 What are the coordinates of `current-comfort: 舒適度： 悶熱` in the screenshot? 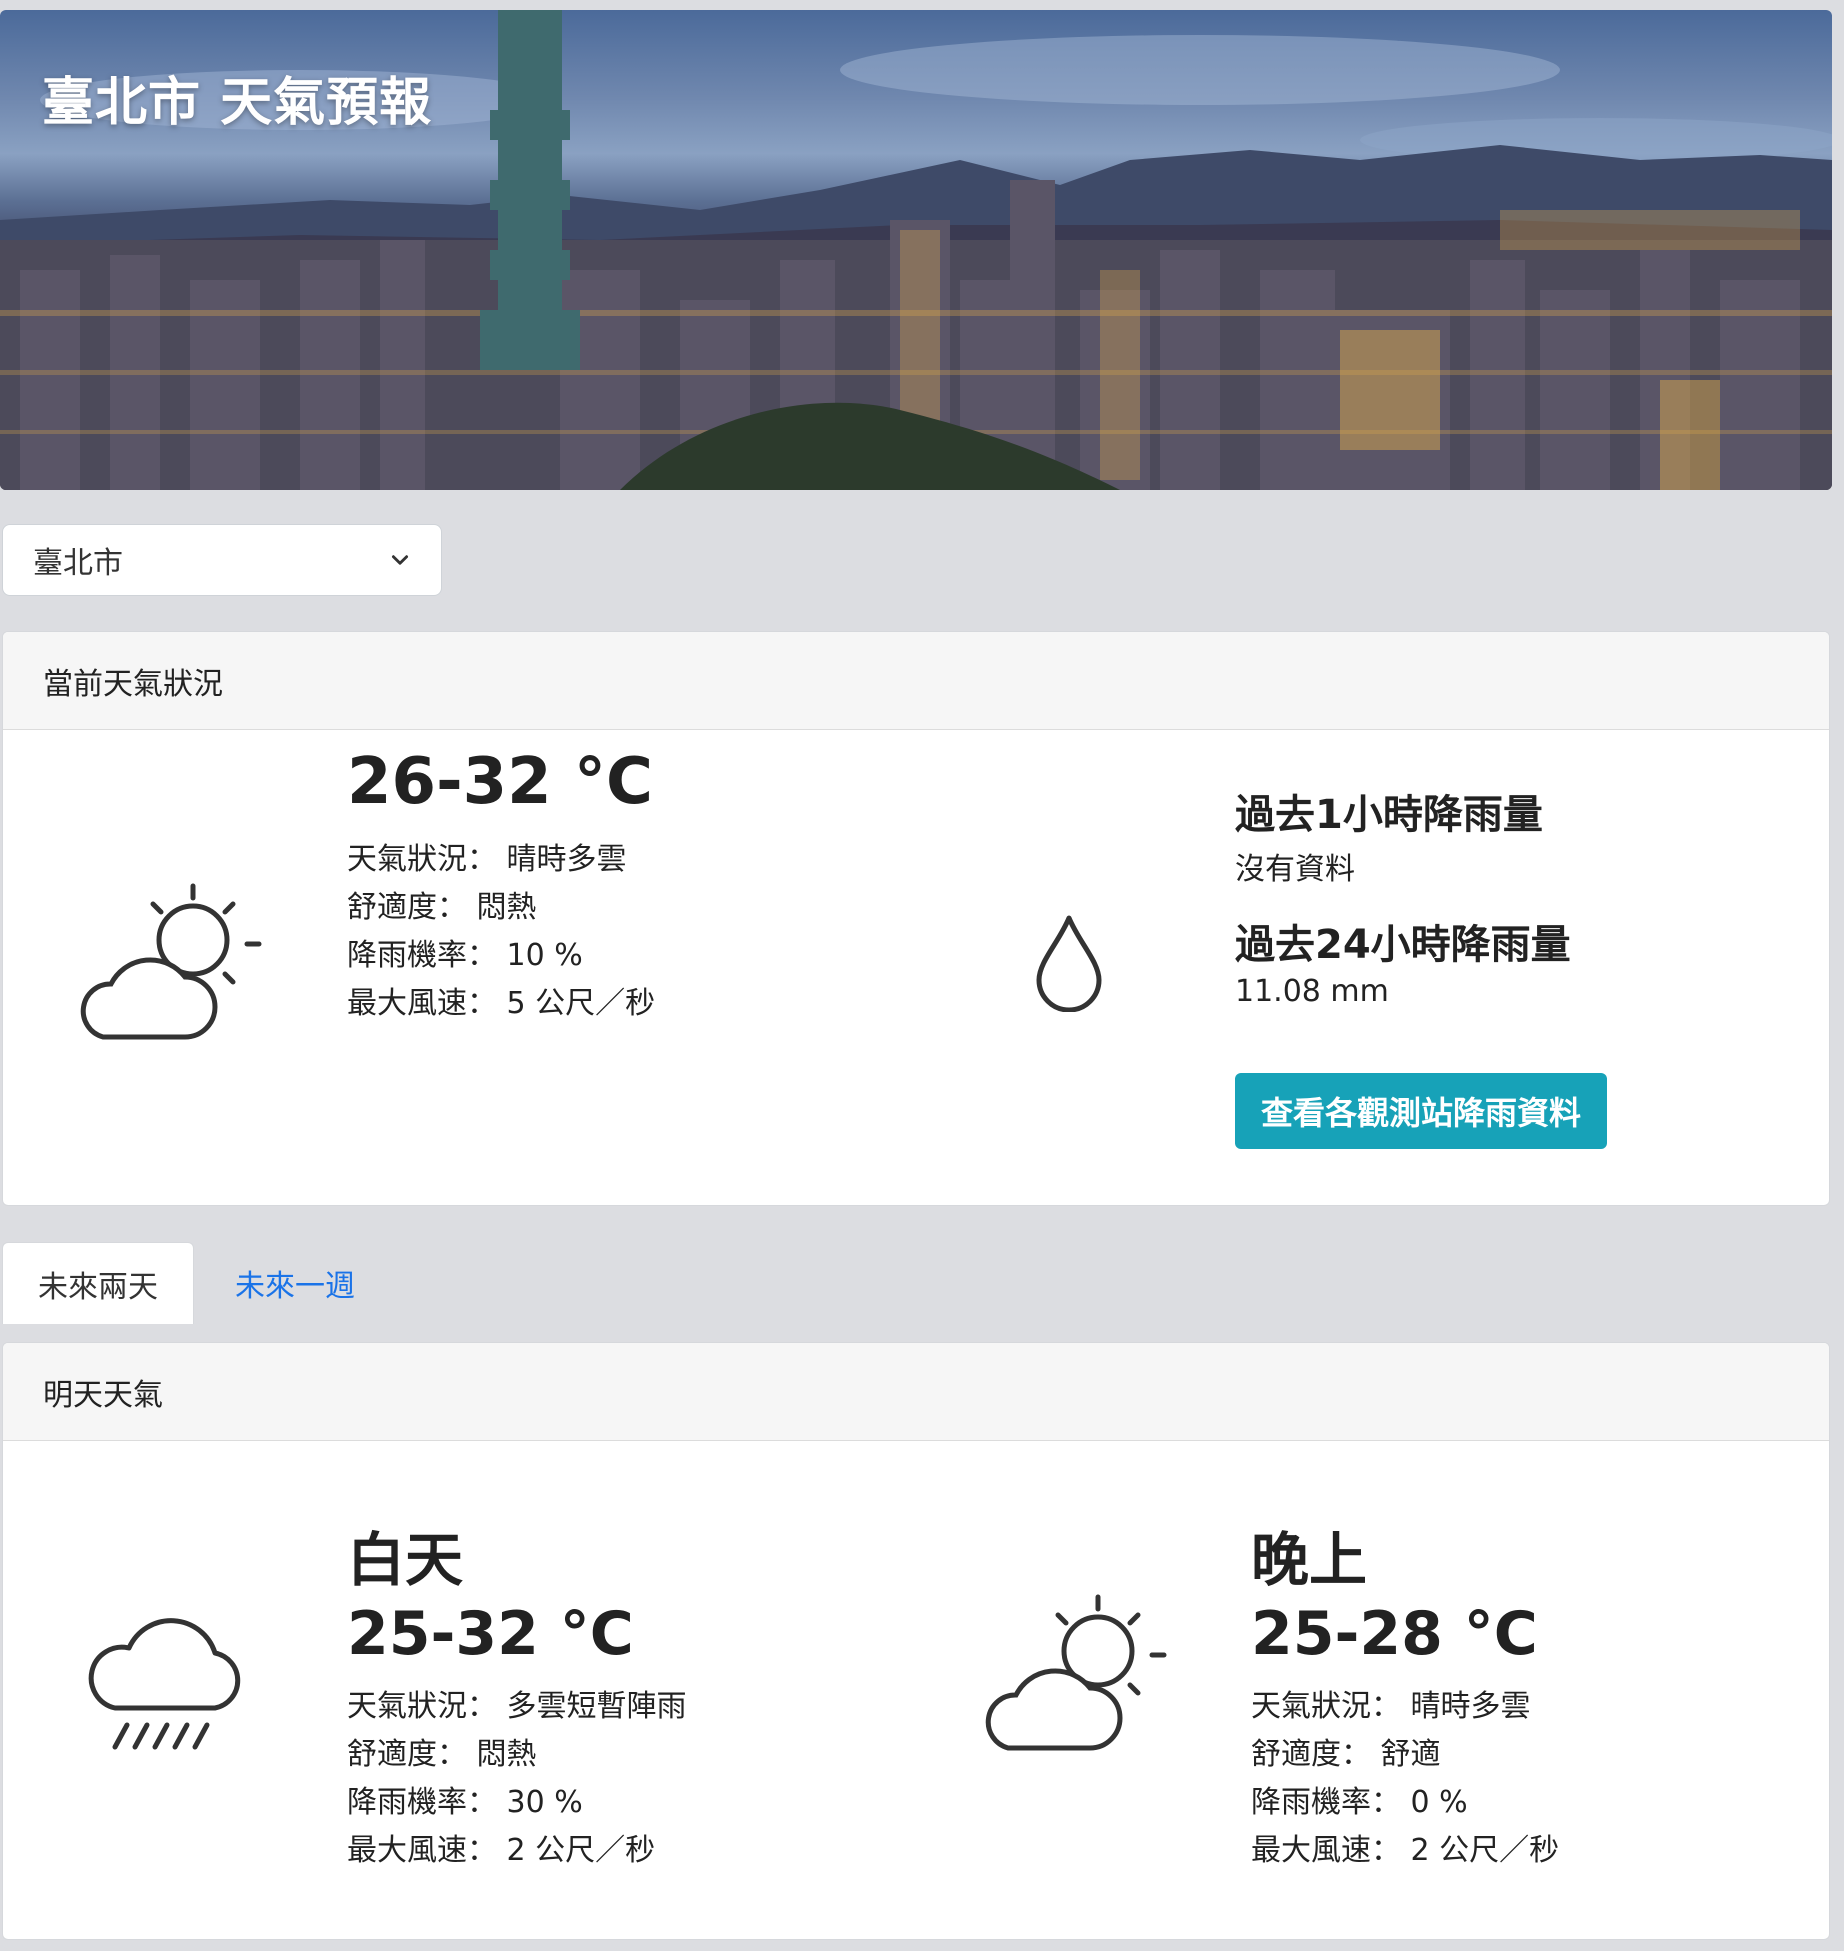 It's located at (442, 907).